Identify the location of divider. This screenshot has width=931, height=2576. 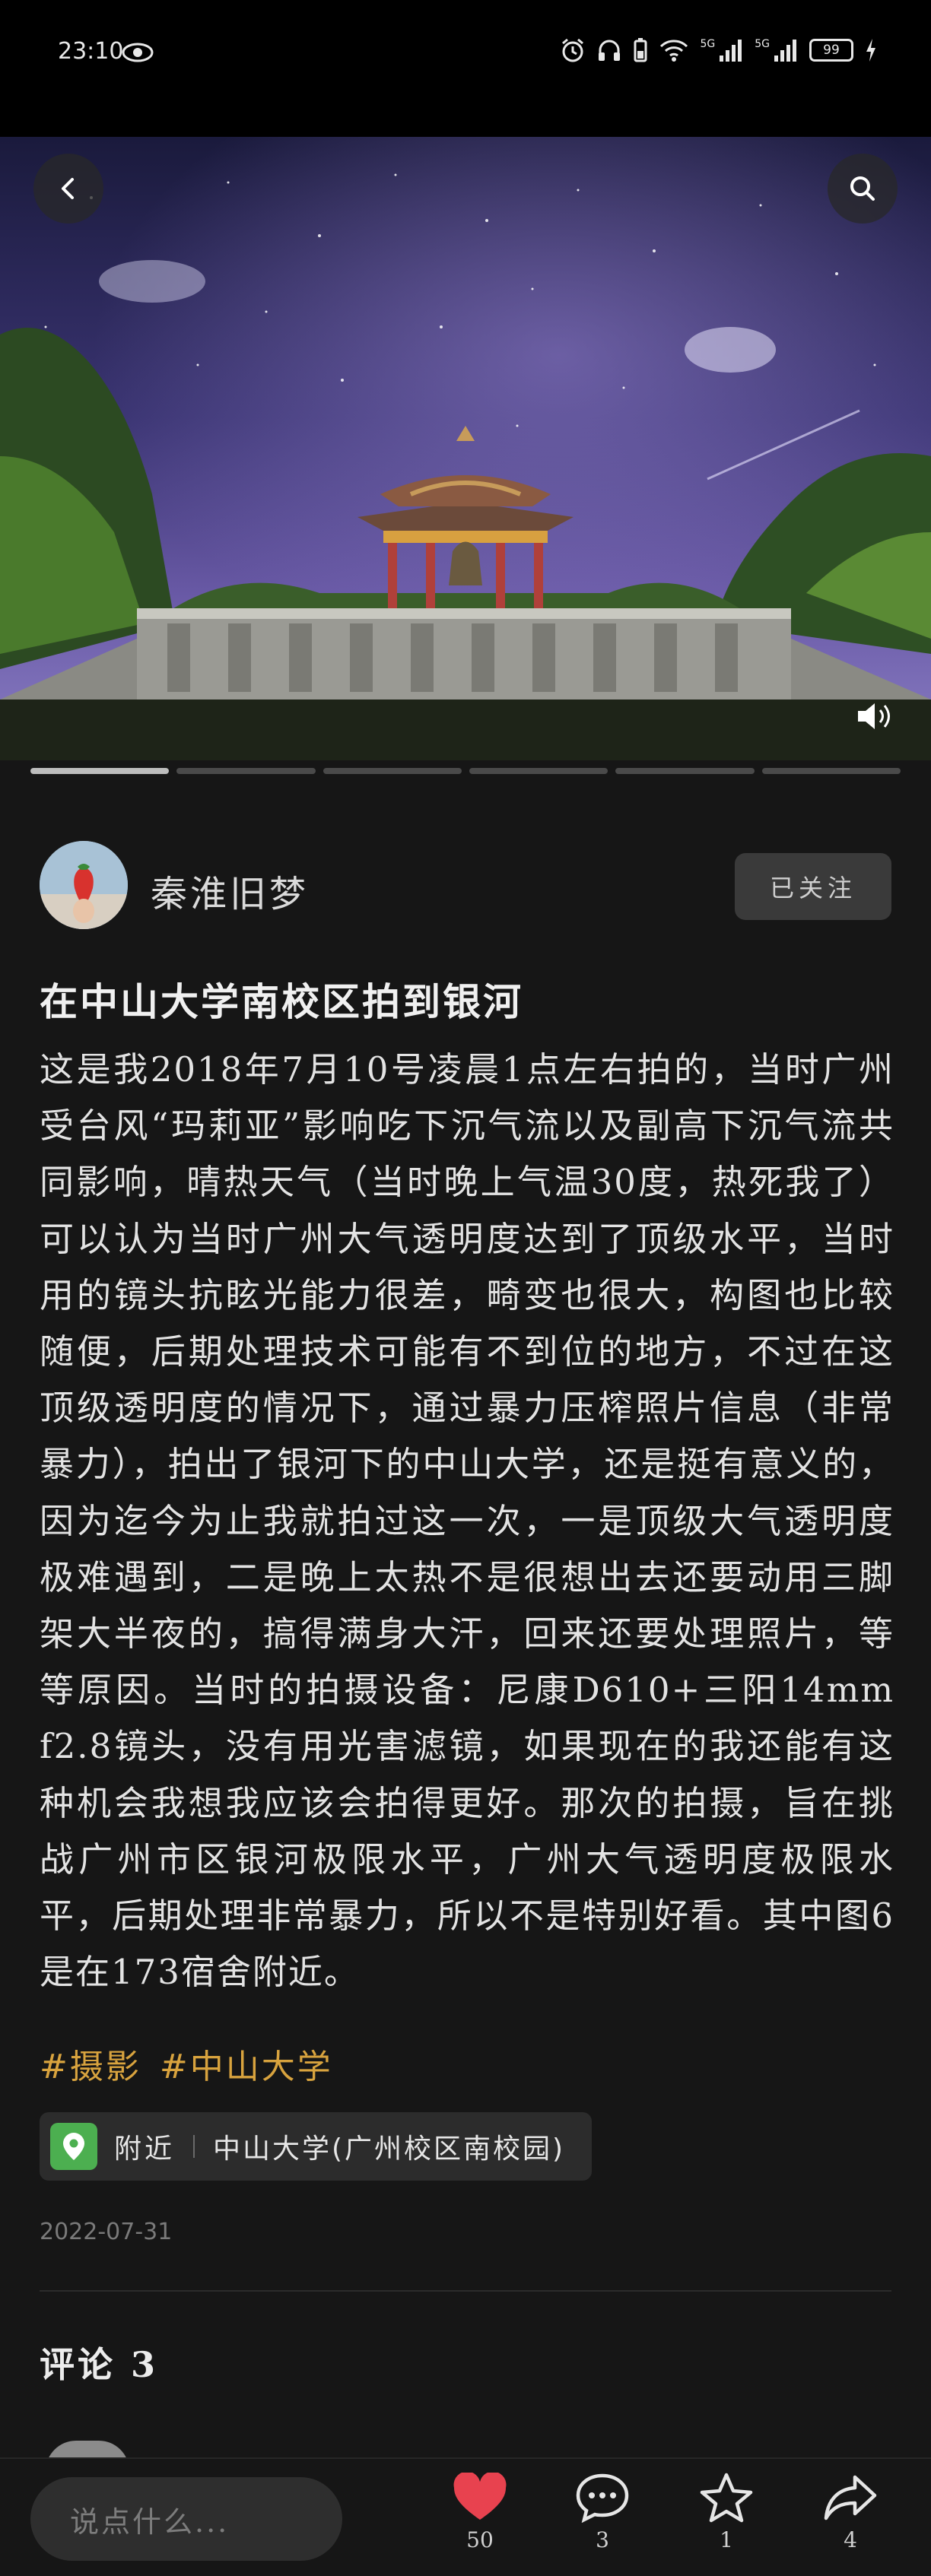
(465, 2291).